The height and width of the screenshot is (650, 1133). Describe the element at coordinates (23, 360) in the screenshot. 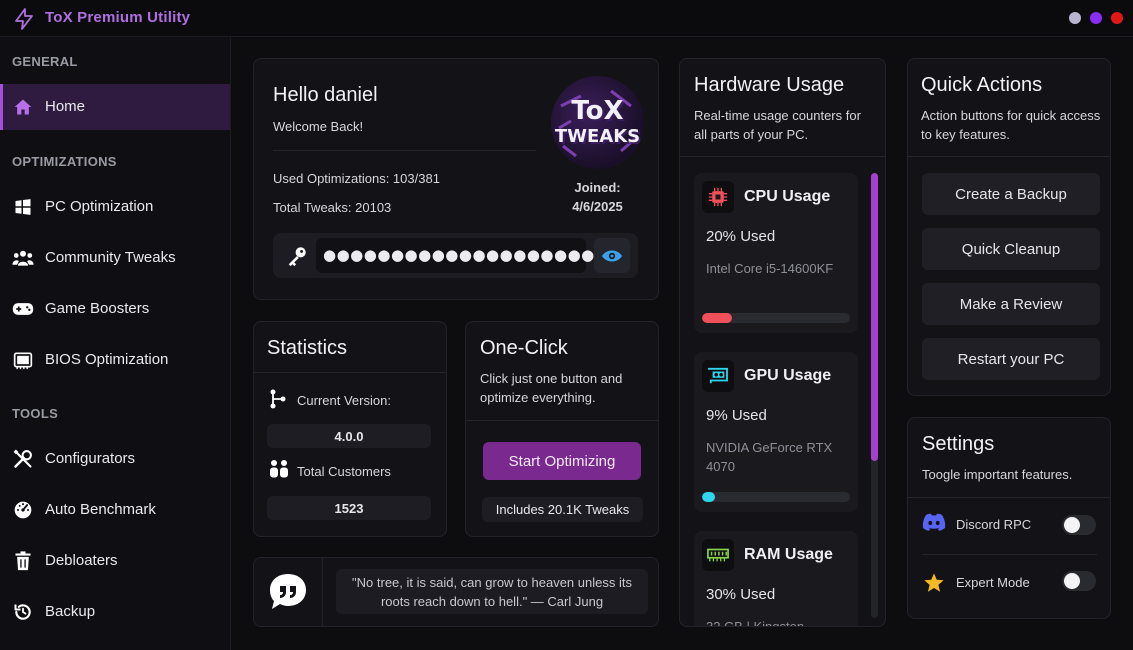

I see `chip-icon` at that location.